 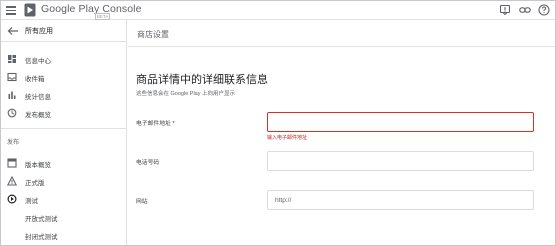 I want to click on sidebar-item-production: 正式版, so click(x=63, y=181).